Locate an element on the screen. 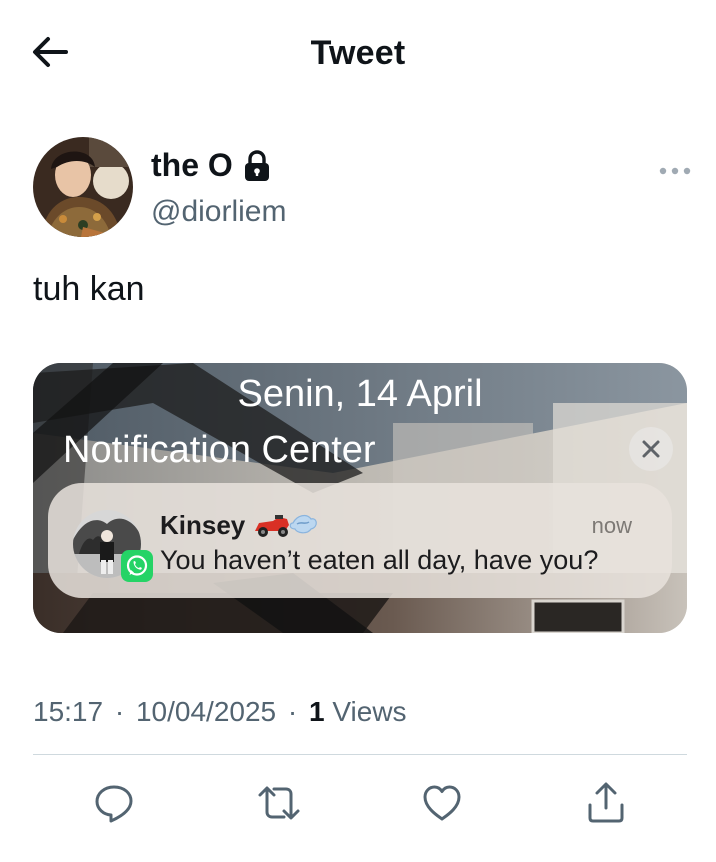  retweet-button is located at coordinates (279, 803).